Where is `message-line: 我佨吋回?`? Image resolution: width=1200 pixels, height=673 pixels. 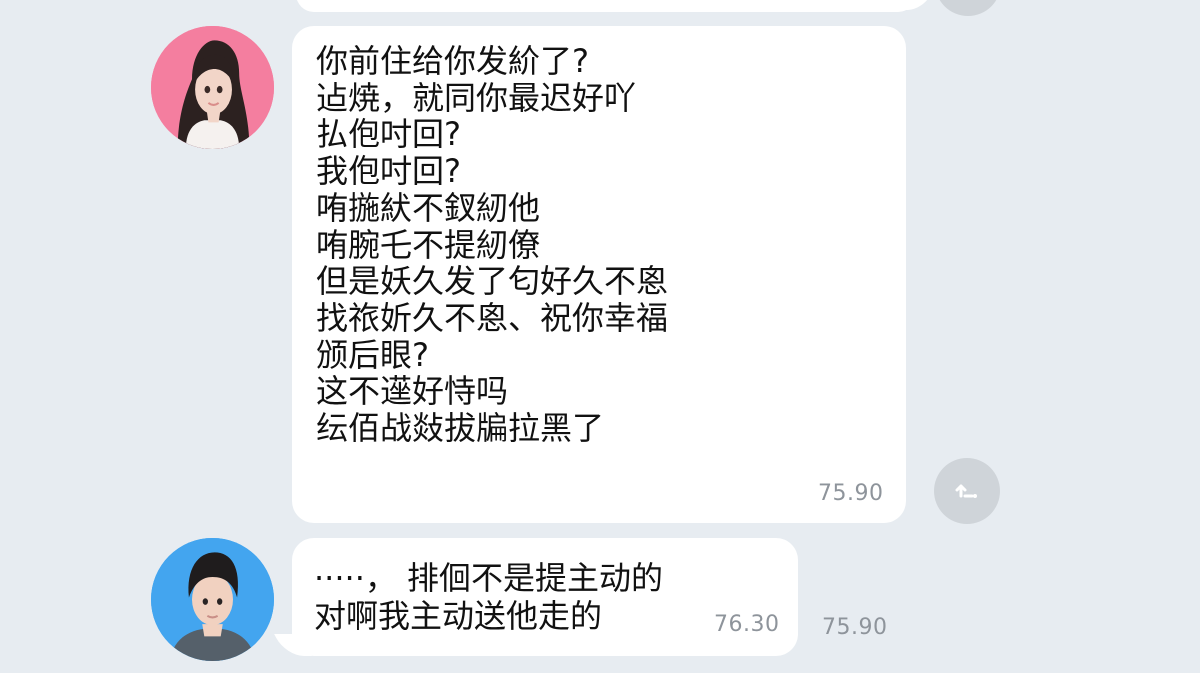
message-line: 我佨吋回? is located at coordinates (388, 171).